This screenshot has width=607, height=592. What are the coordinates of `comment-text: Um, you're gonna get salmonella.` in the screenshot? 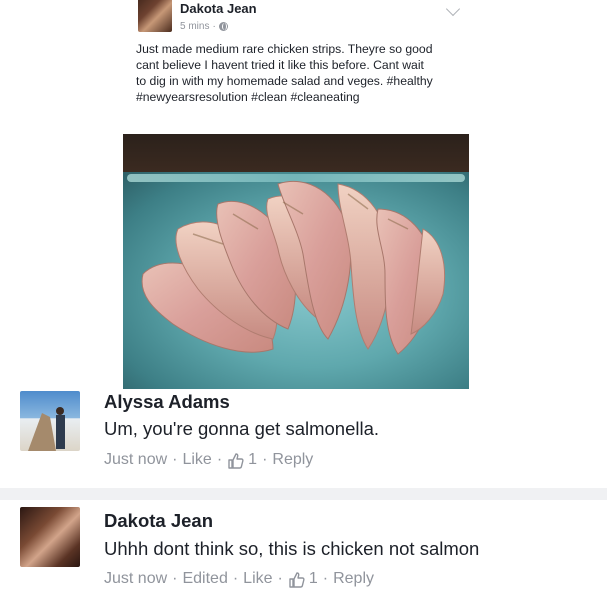 It's located at (242, 428).